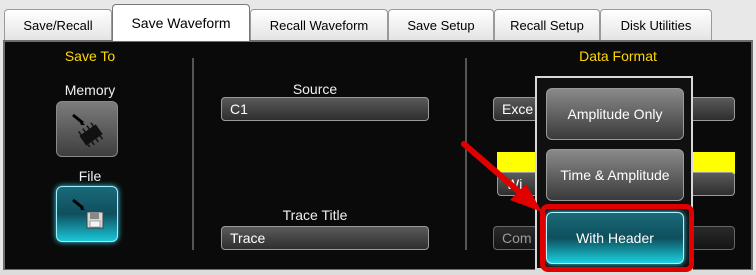 The width and height of the screenshot is (756, 275). I want to click on memory-label: Memory, so click(90, 90).